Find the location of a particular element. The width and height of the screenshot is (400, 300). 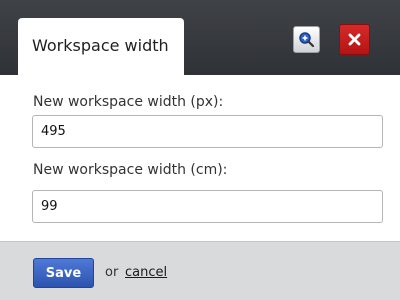

close-button is located at coordinates (354, 39).